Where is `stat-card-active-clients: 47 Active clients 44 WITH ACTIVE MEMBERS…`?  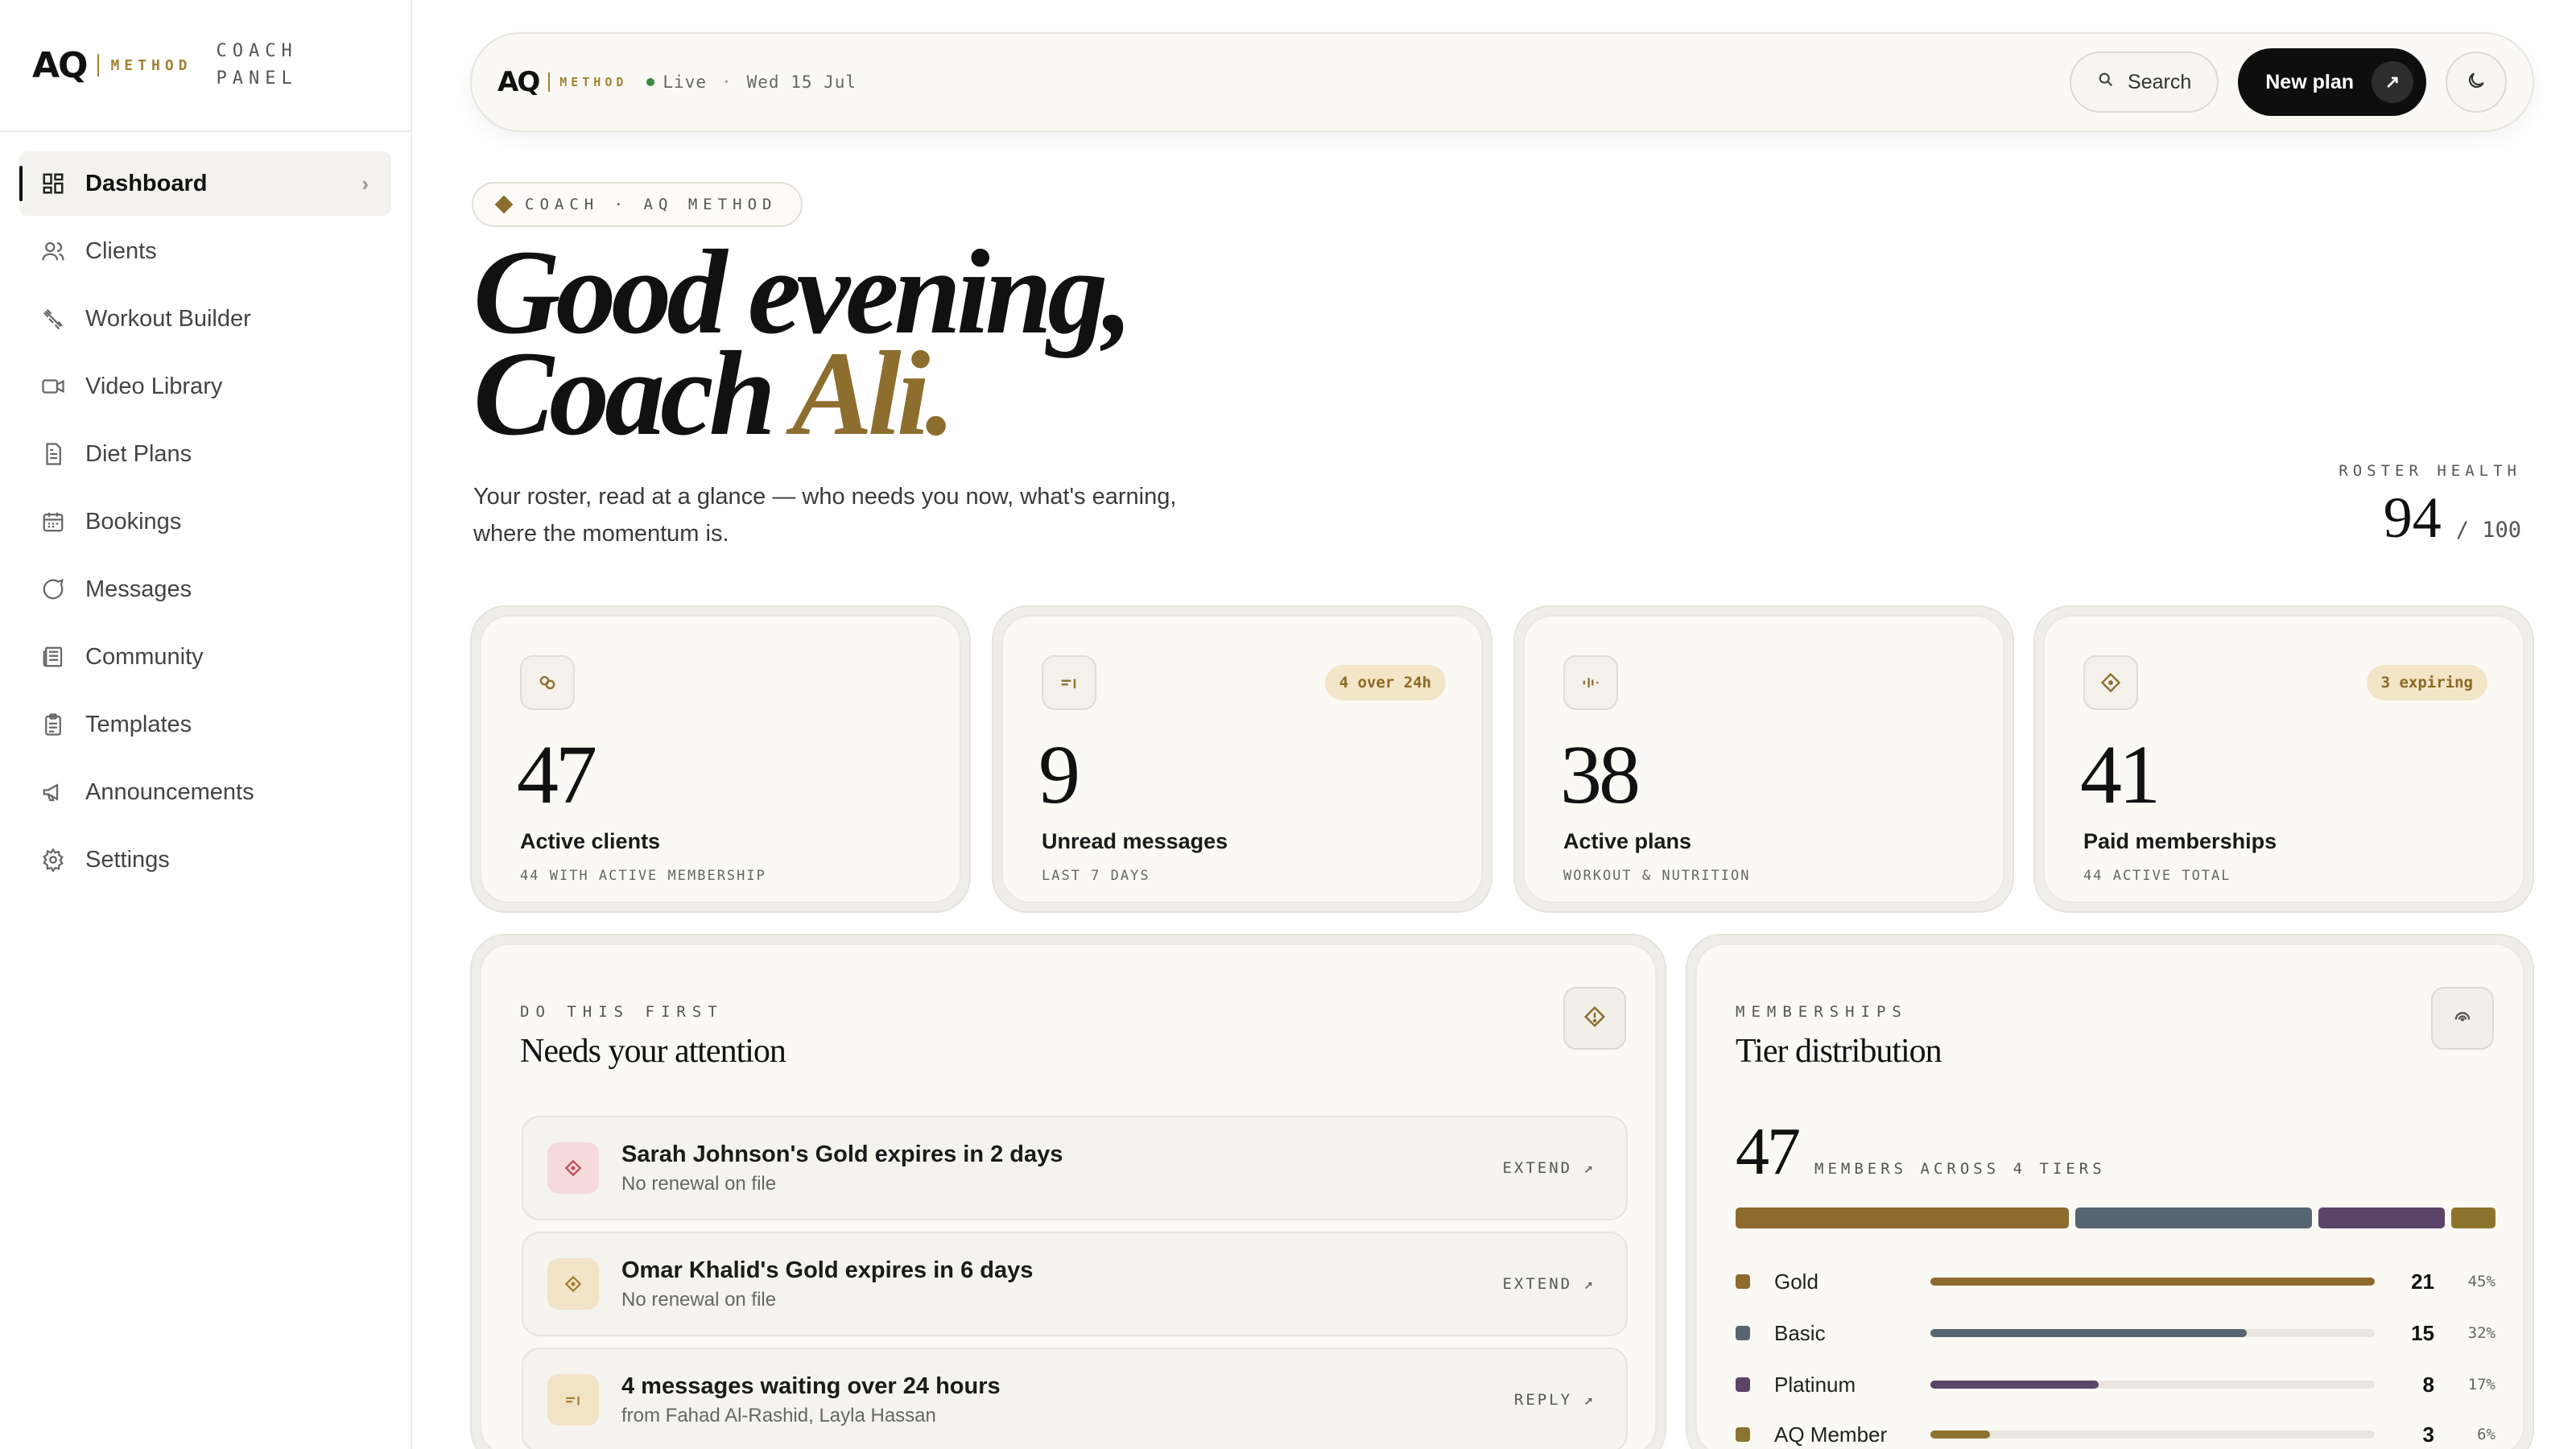
stat-card-active-clients: 47 Active clients 44 WITH ACTIVE MEMBERS… is located at coordinates (720, 759).